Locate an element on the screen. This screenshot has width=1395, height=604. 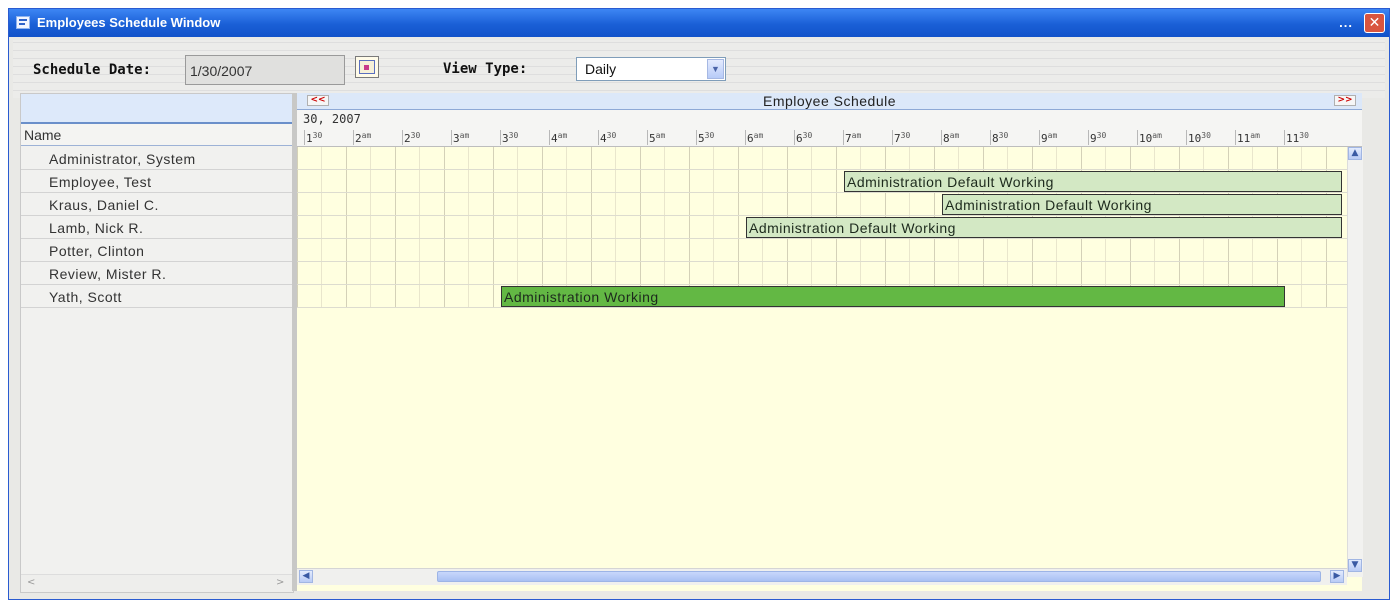
scroll-right-icon: ▶ is located at coordinates (1337, 576).